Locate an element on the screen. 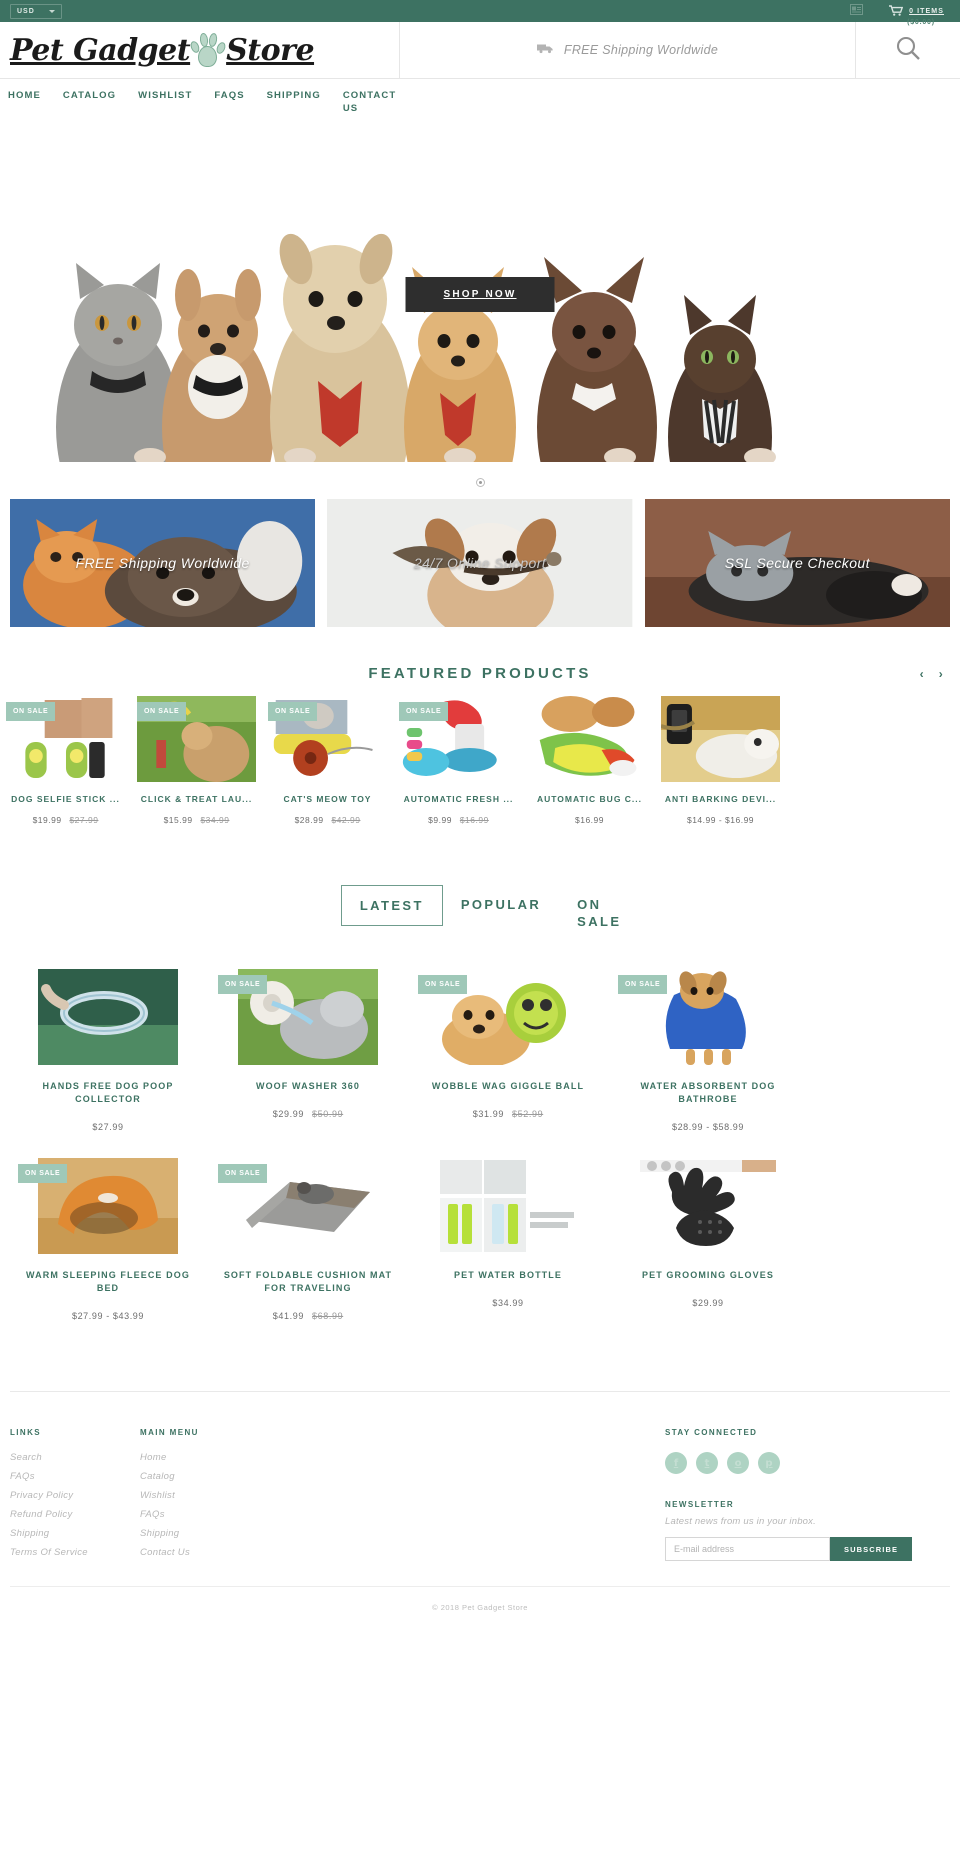  tab-on-sale: ON SALE is located at coordinates (589, 913).